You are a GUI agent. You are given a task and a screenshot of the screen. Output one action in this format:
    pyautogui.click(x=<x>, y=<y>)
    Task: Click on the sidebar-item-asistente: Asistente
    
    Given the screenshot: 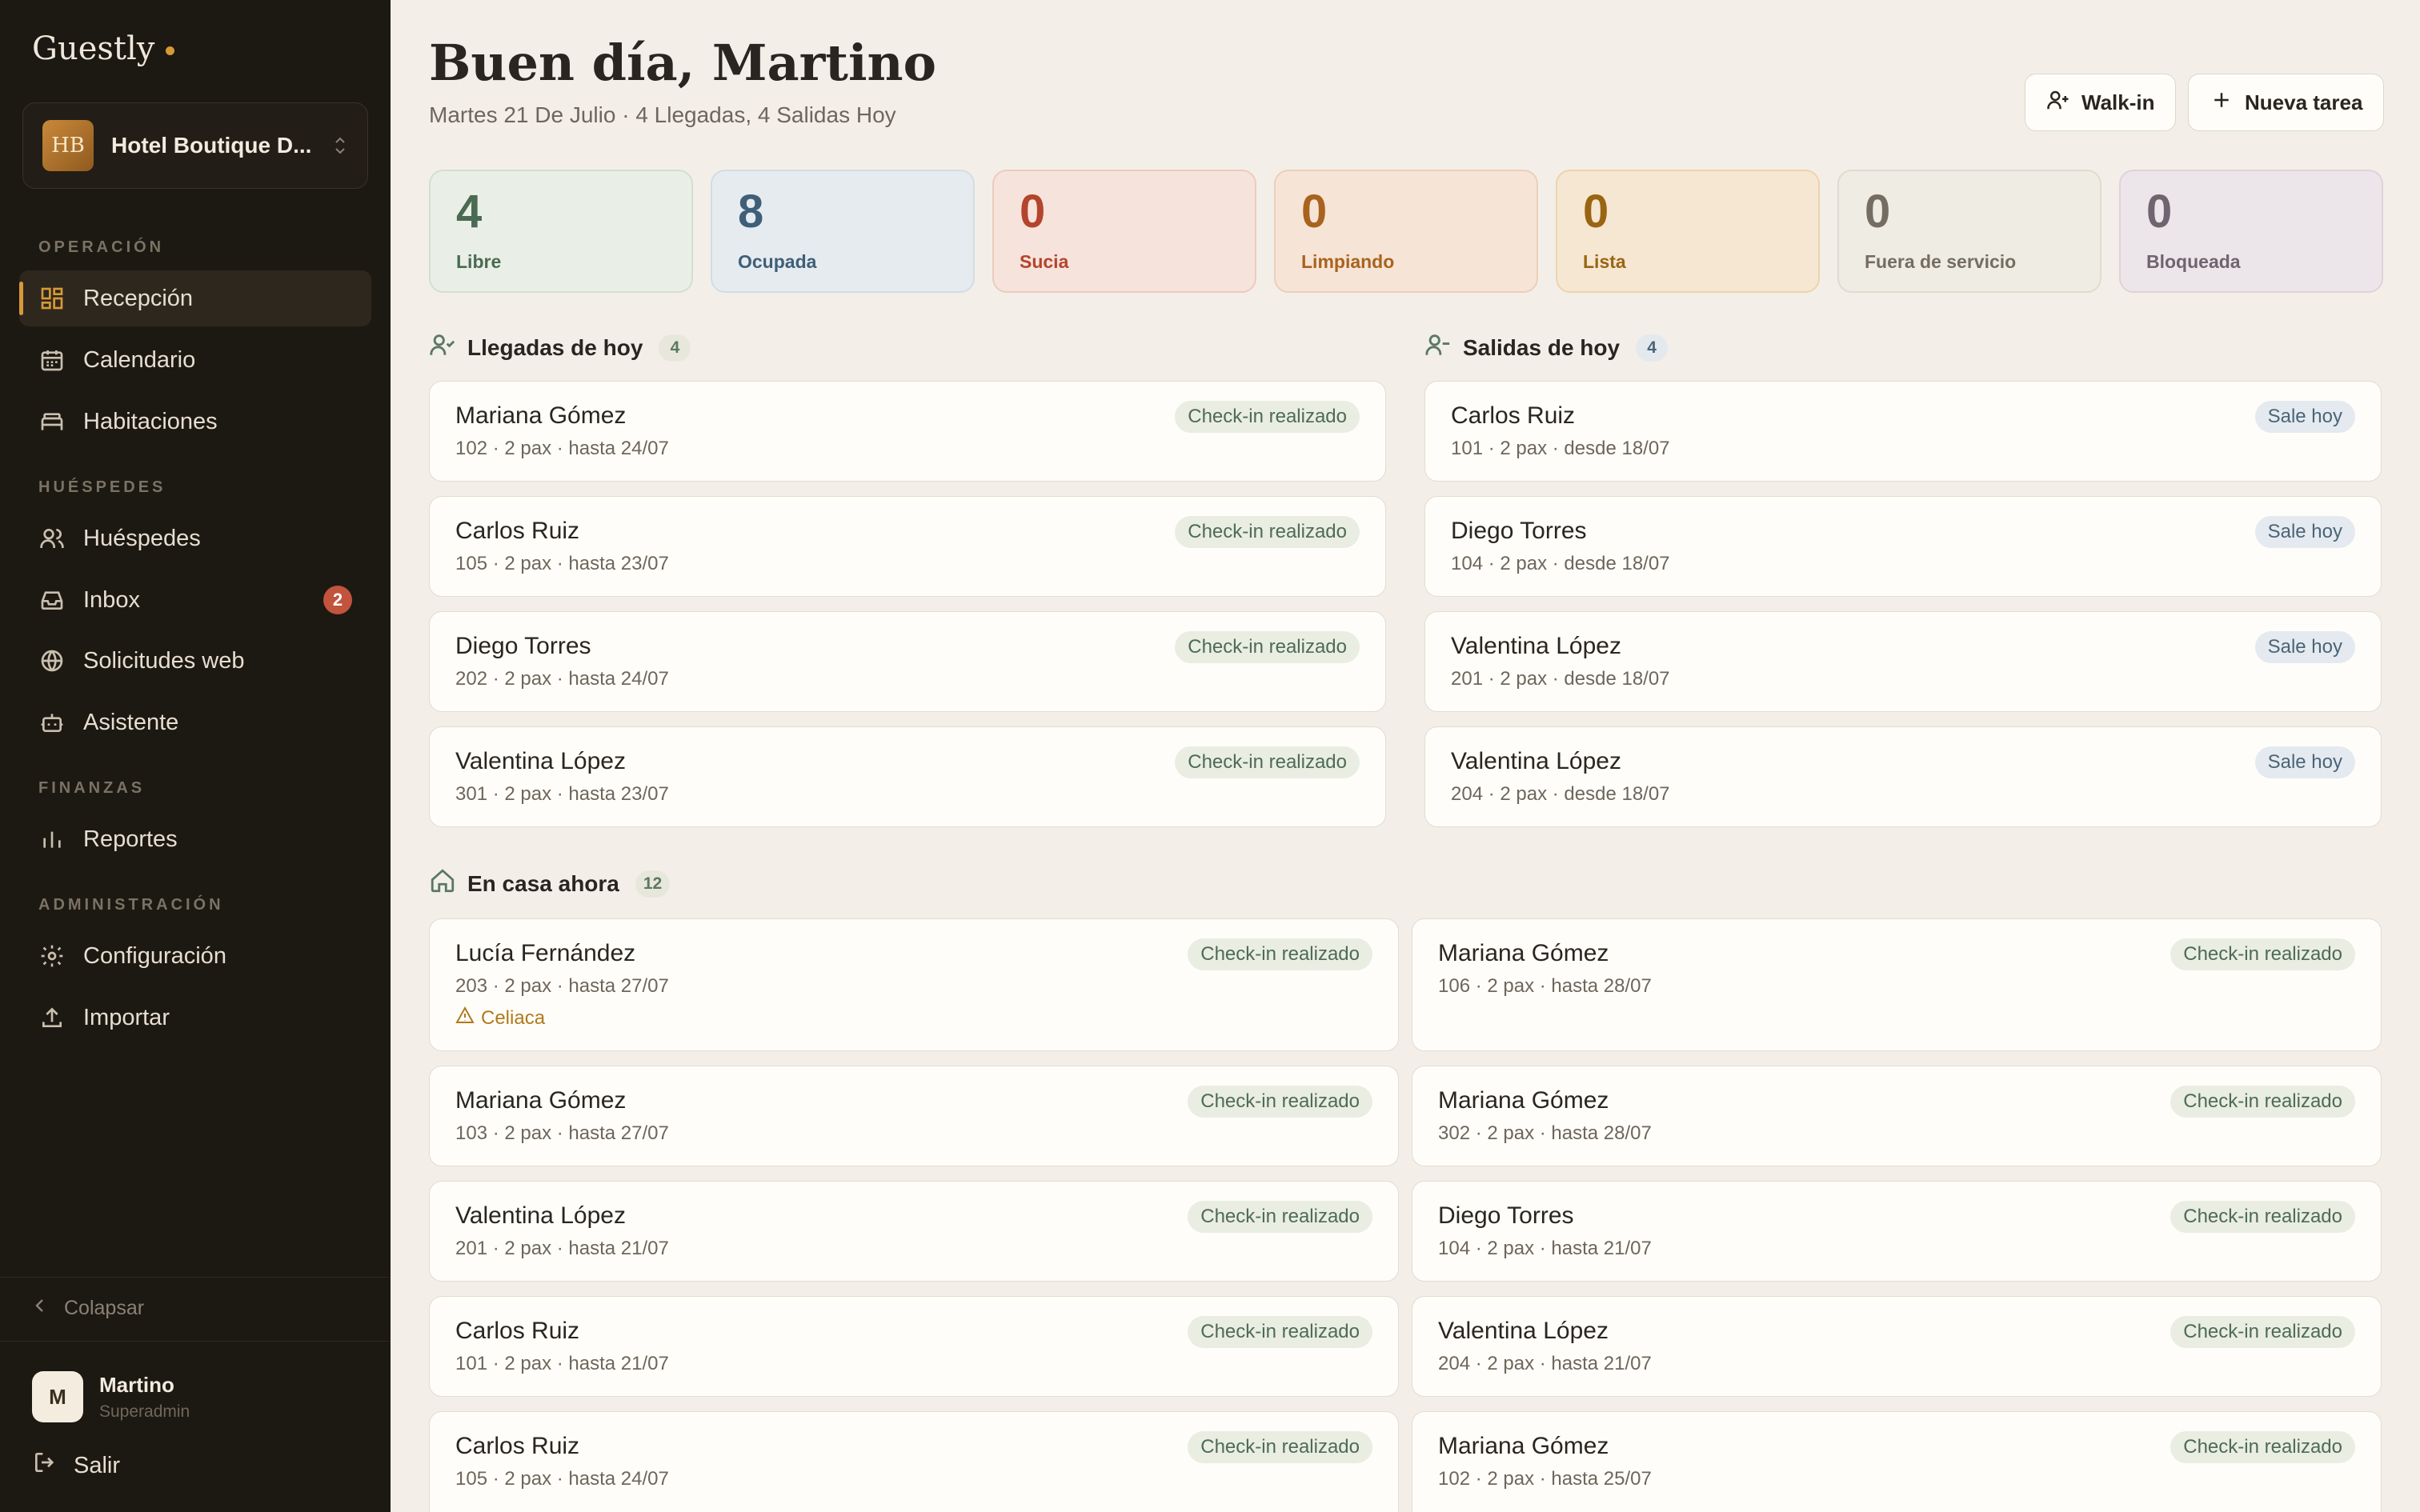 What is the action you would take?
    pyautogui.click(x=195, y=722)
    